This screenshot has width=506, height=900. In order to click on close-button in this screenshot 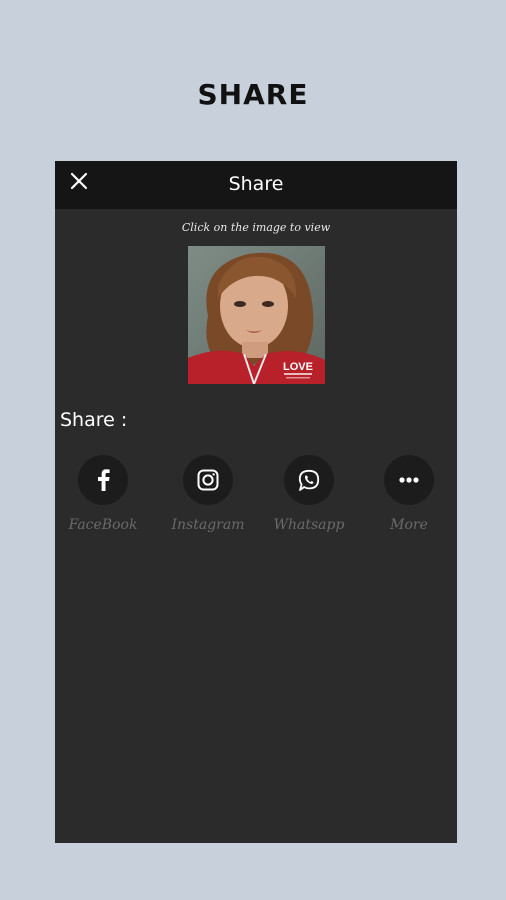, I will do `click(79, 181)`.